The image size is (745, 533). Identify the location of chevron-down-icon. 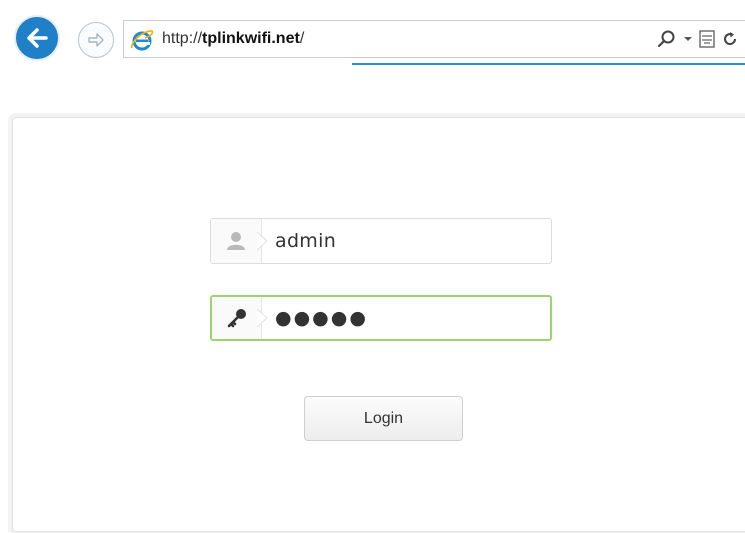
(688, 39).